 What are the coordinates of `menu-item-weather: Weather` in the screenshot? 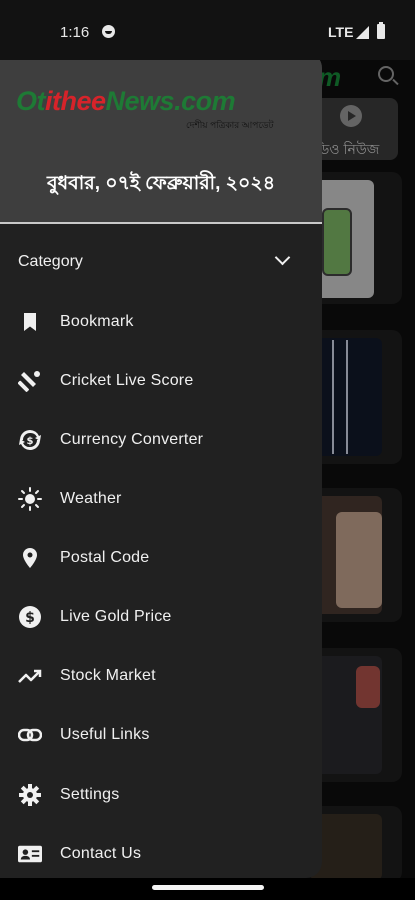 It's located at (161, 499).